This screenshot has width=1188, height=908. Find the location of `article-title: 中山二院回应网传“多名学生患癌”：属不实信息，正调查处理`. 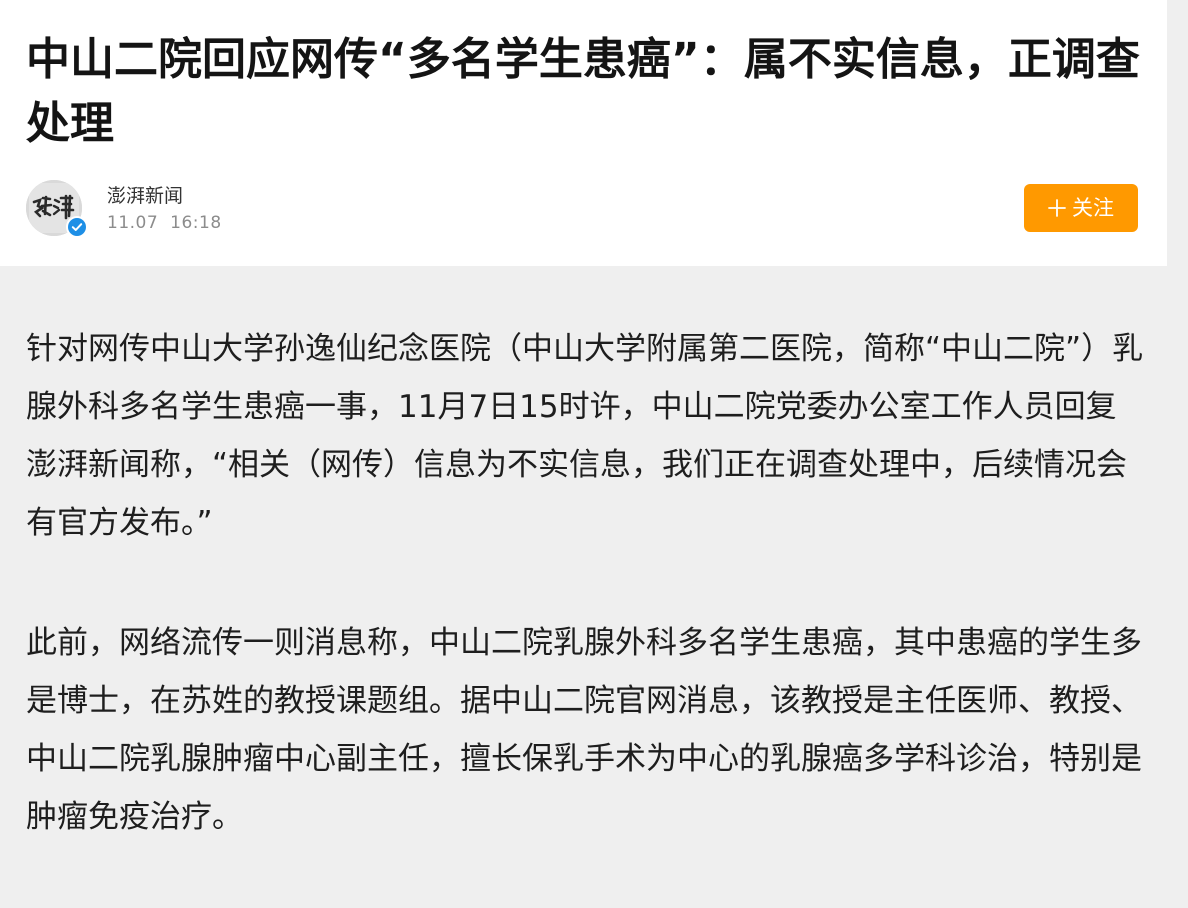

article-title: 中山二院回应网传“多名学生患癌”：属不实信息，正调查处理 is located at coordinates (583, 91).